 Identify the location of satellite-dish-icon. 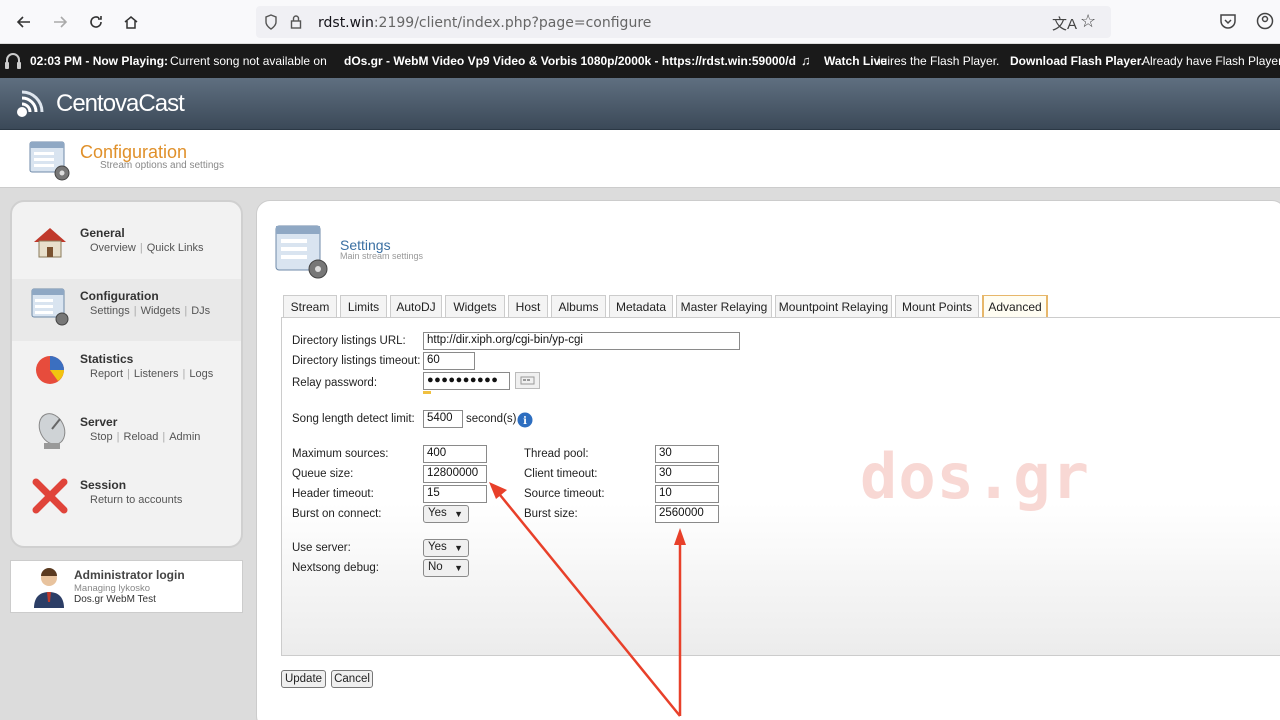
(51, 433).